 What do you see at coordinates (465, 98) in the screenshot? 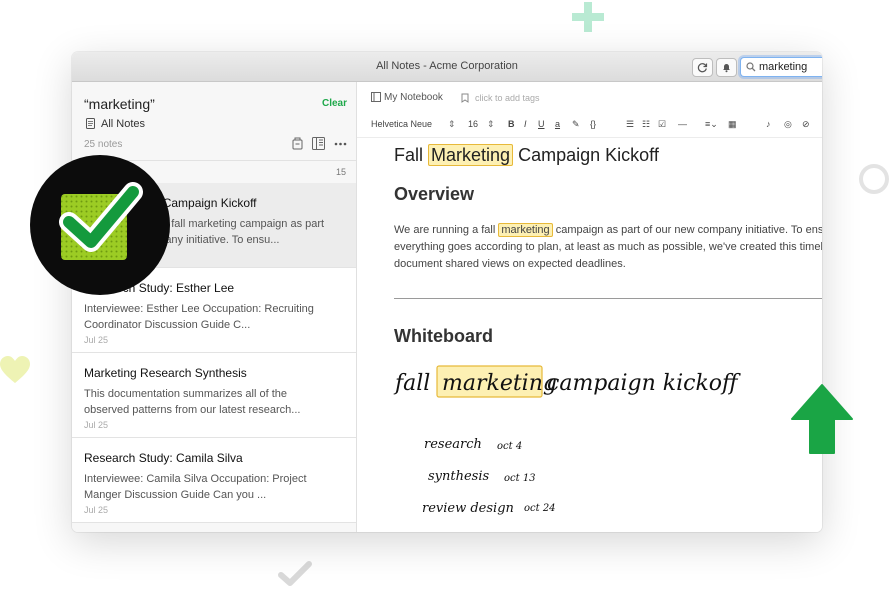
I see `tag-icon` at bounding box center [465, 98].